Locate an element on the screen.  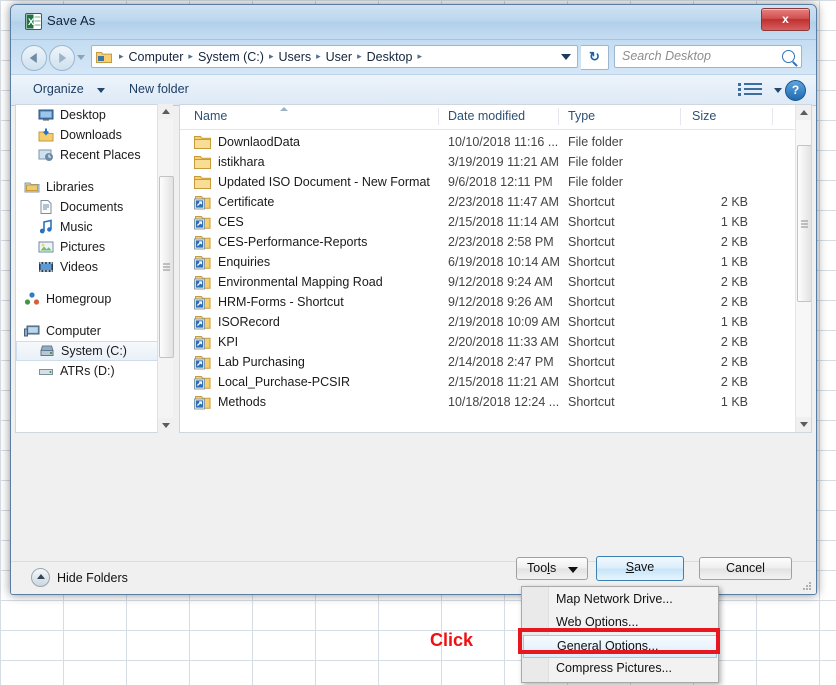
navigation-scrollbar is located at coordinates (165, 268).